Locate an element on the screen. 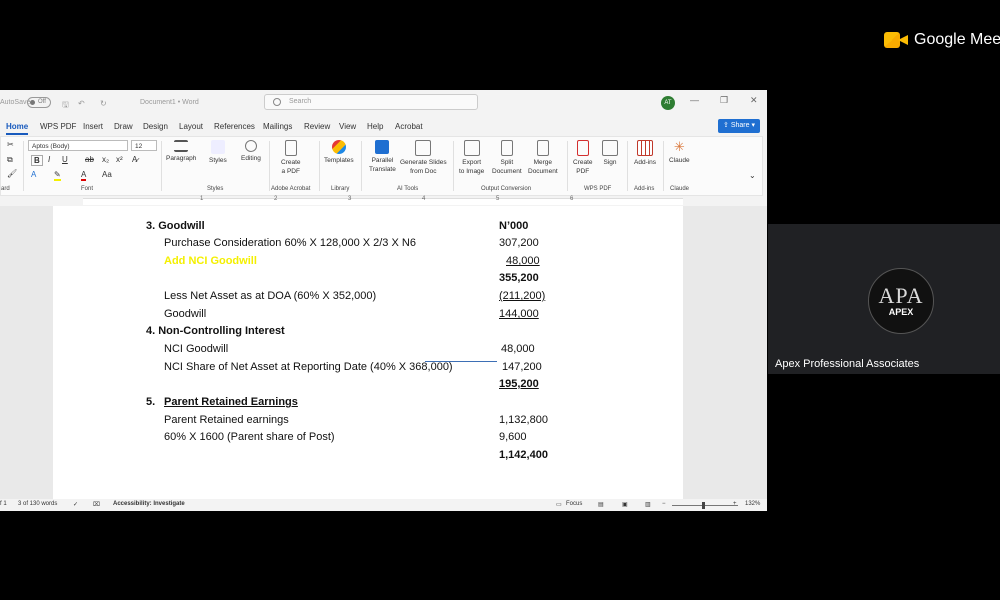 Image resolution: width=1000 pixels, height=600 pixels. split-document-button: Split Document is located at coordinates (507, 158).